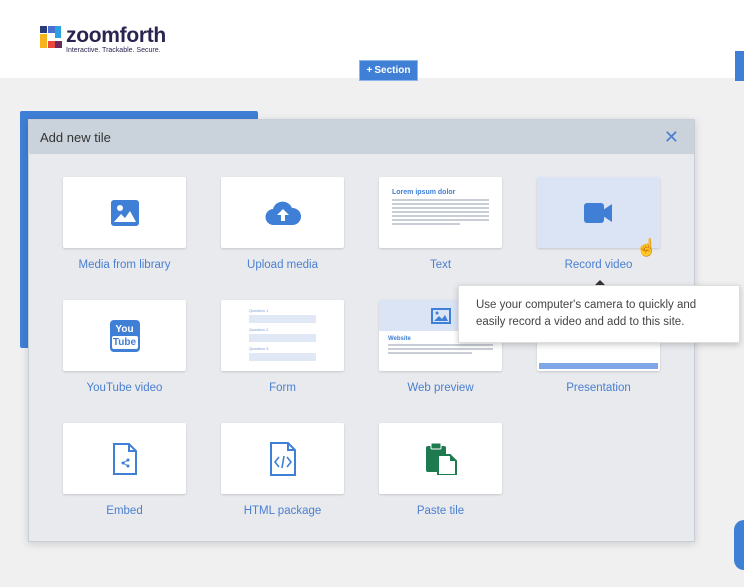 This screenshot has width=744, height=587. I want to click on tile-embed: Embed, so click(124, 470).